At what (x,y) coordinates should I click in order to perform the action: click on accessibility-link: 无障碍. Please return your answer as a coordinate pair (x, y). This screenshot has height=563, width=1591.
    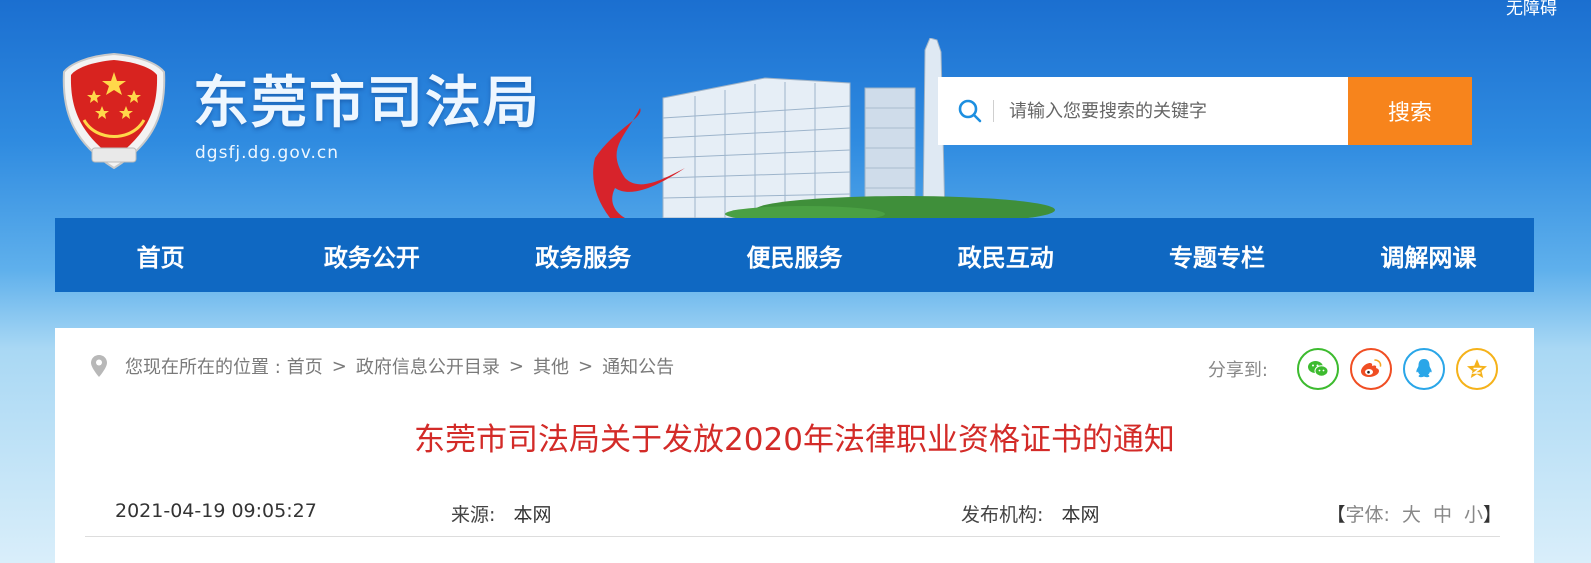
    Looking at the image, I should click on (1531, 9).